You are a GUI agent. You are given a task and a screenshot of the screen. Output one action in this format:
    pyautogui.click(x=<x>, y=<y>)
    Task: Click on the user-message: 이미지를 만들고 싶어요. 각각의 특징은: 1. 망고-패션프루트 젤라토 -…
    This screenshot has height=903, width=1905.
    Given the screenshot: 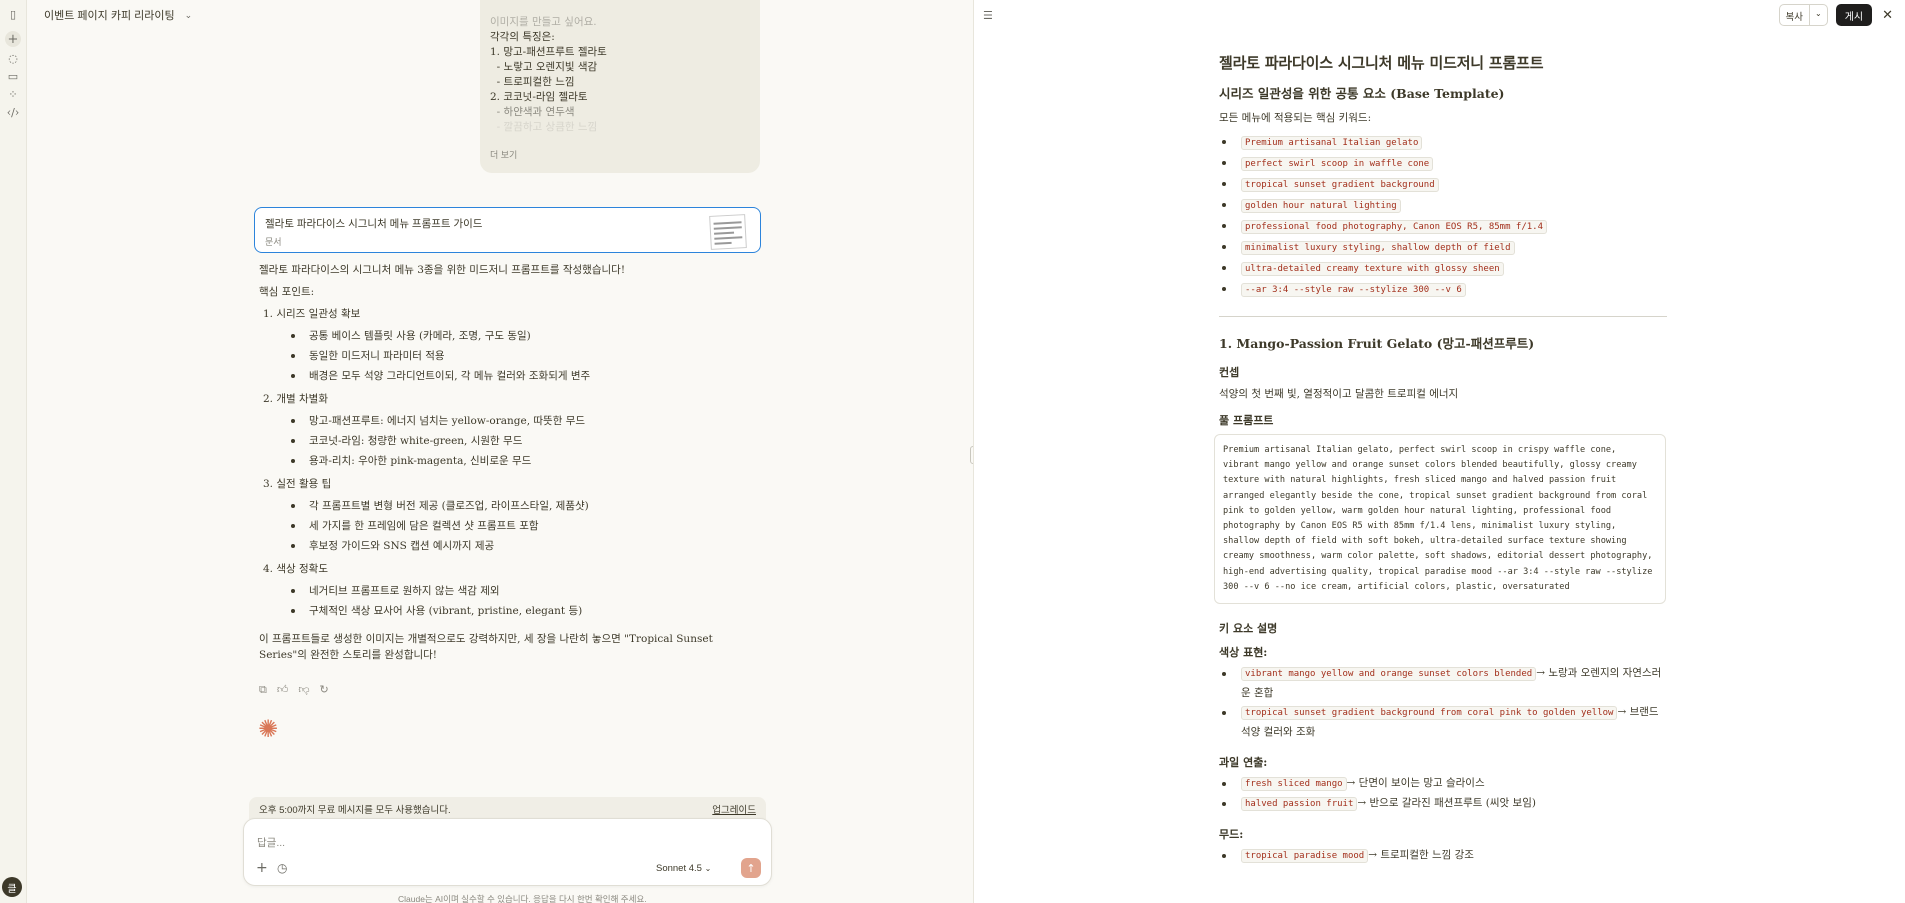 What is the action you would take?
    pyautogui.click(x=620, y=86)
    